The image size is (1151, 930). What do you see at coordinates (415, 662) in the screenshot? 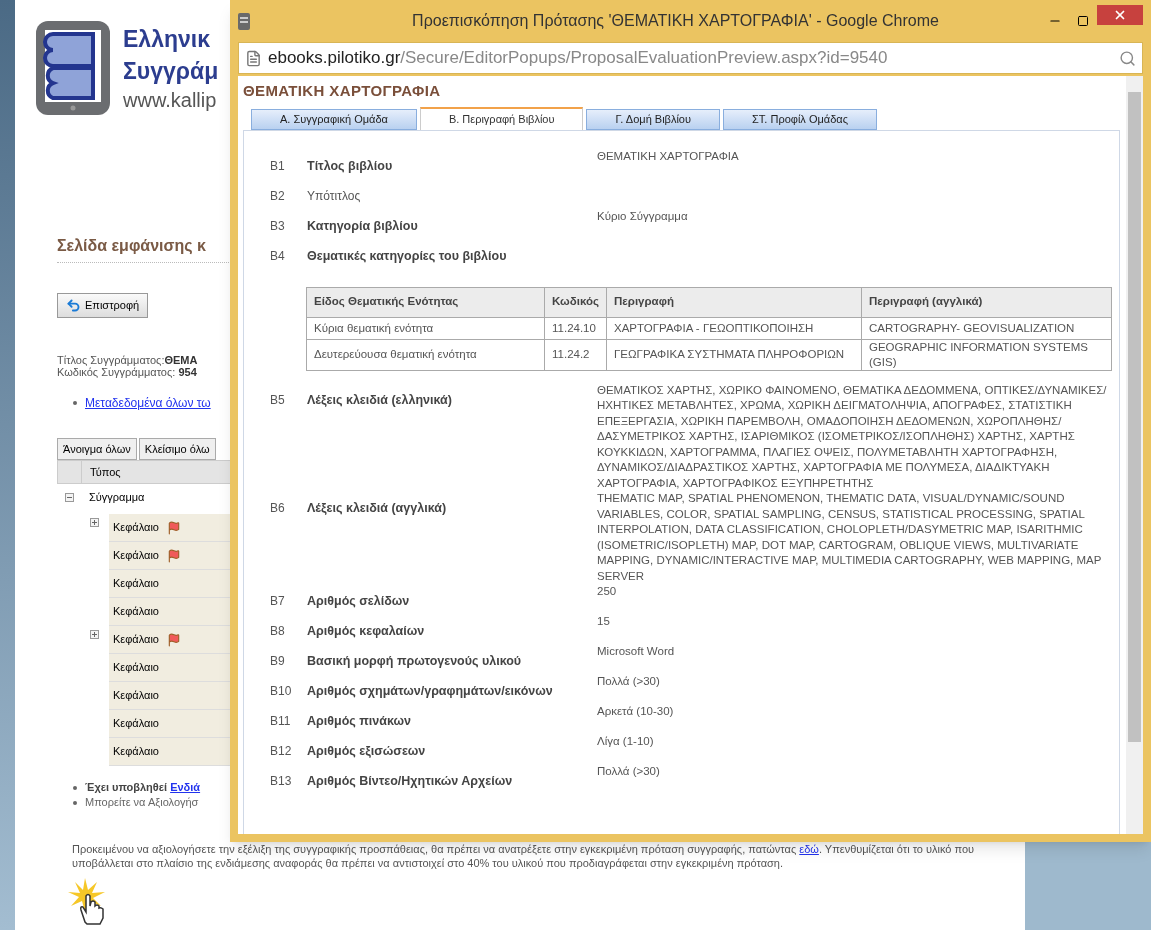
I see `field-label: Βασική μορφή πρωτογενούς υλικού` at bounding box center [415, 662].